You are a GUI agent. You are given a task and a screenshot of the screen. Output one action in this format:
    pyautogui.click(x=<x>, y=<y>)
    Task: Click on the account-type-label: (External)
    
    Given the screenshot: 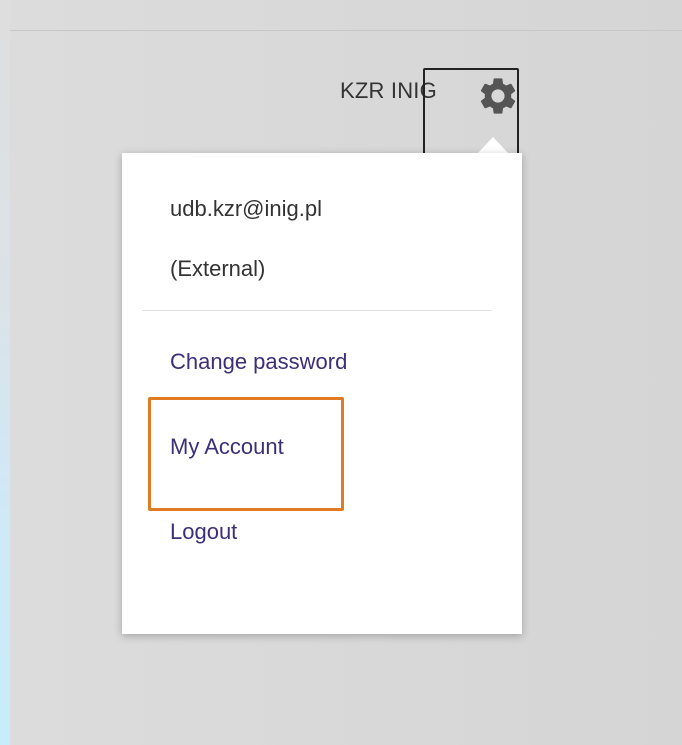 What is the action you would take?
    pyautogui.click(x=218, y=268)
    